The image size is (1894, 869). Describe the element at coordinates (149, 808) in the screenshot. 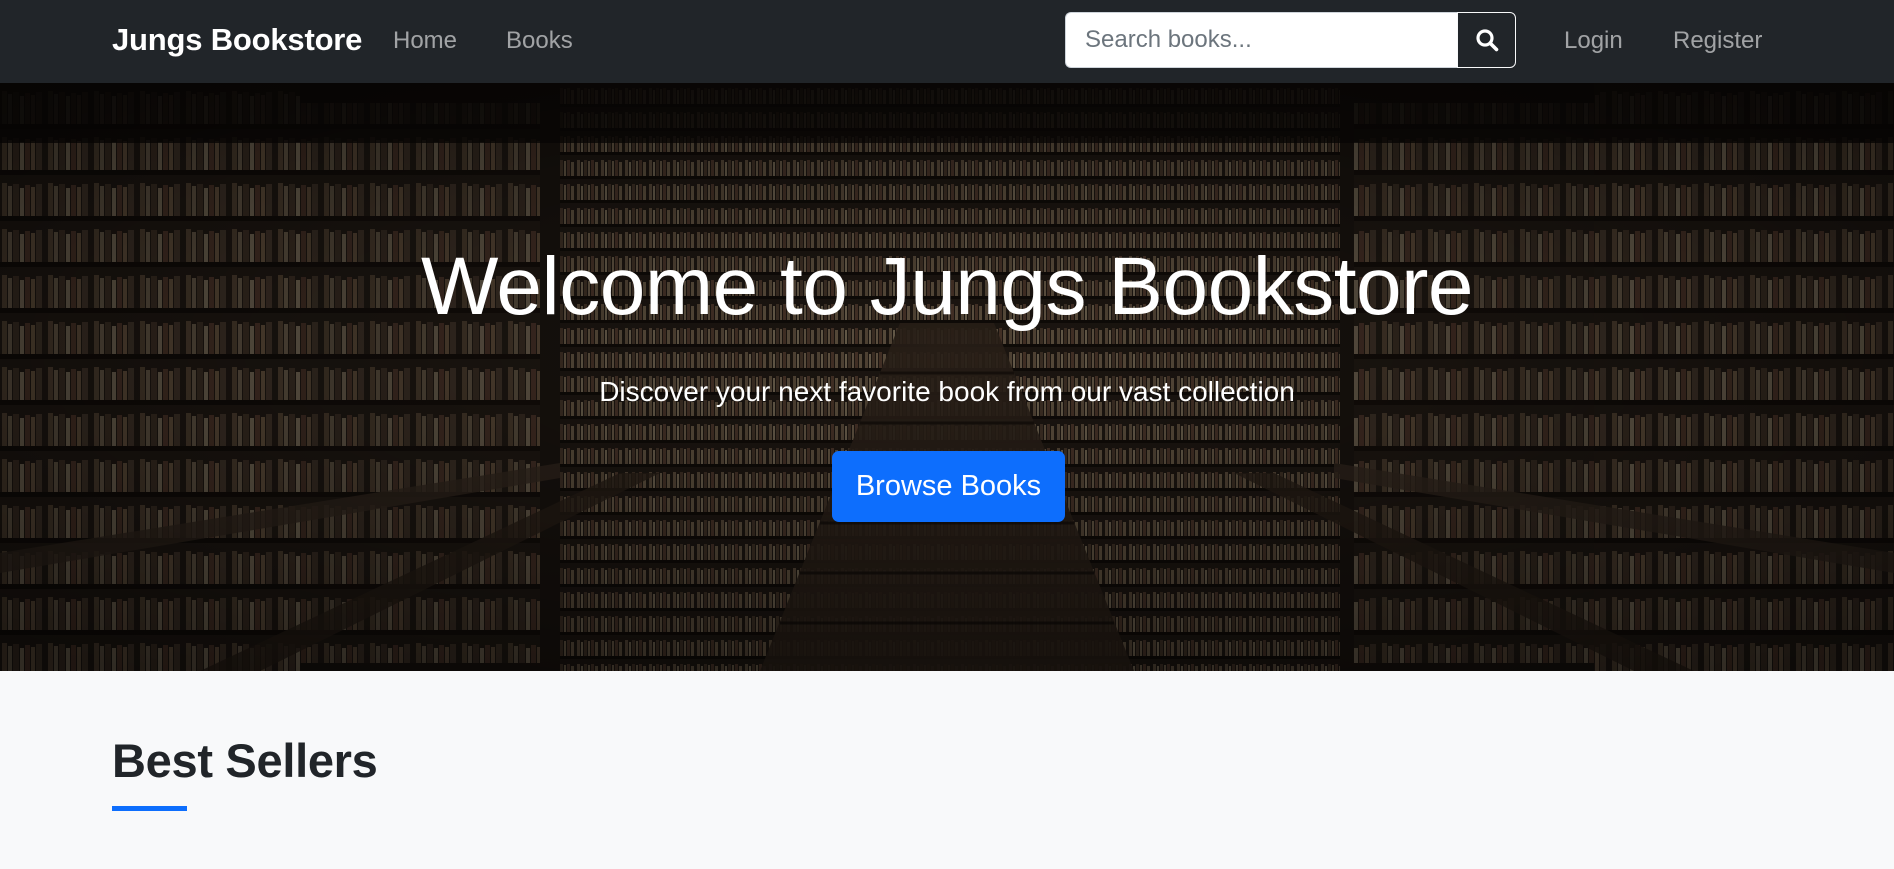

I see `heading-underline` at that location.